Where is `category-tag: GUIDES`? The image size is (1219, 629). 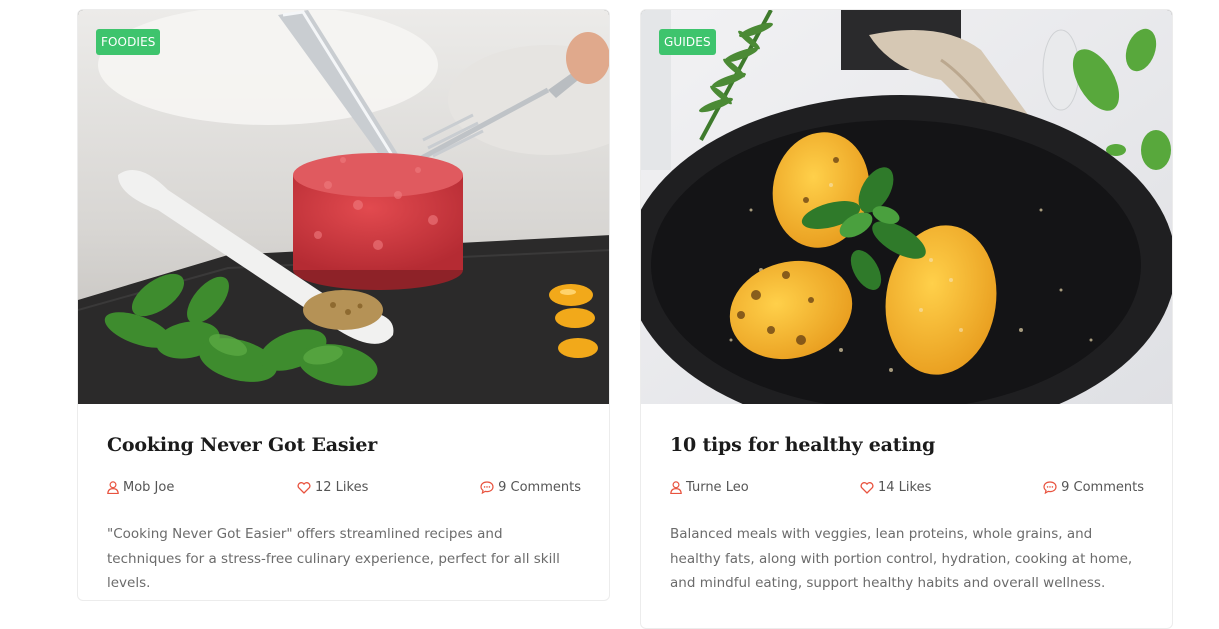
category-tag: GUIDES is located at coordinates (687, 42).